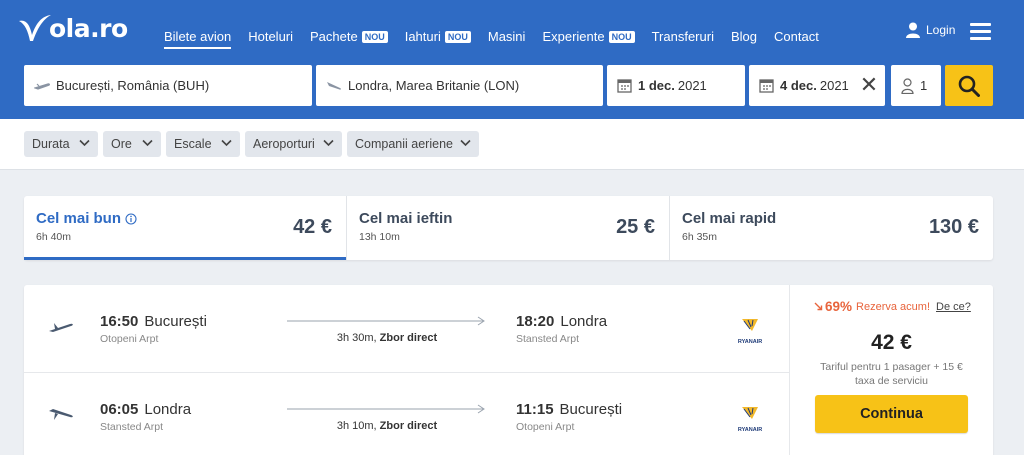  What do you see at coordinates (131, 218) in the screenshot?
I see `info-icon` at bounding box center [131, 218].